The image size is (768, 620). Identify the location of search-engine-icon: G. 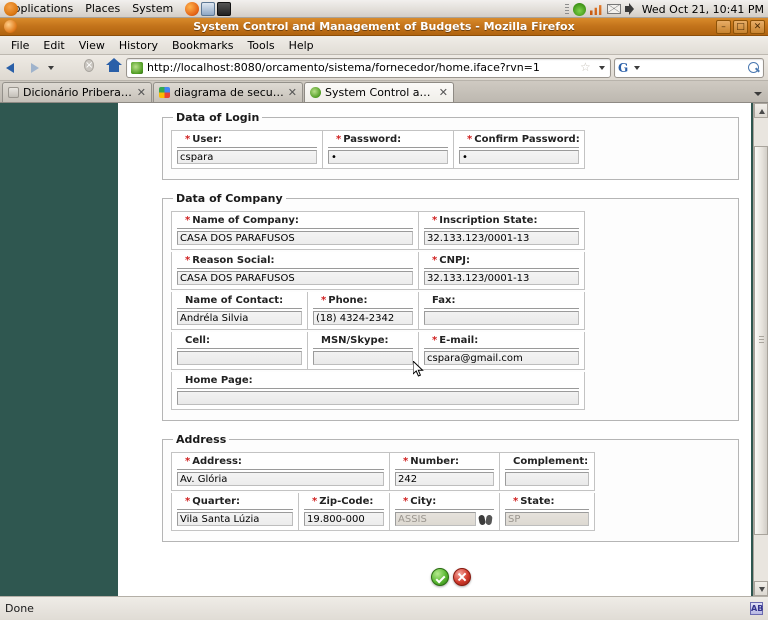
(623, 68).